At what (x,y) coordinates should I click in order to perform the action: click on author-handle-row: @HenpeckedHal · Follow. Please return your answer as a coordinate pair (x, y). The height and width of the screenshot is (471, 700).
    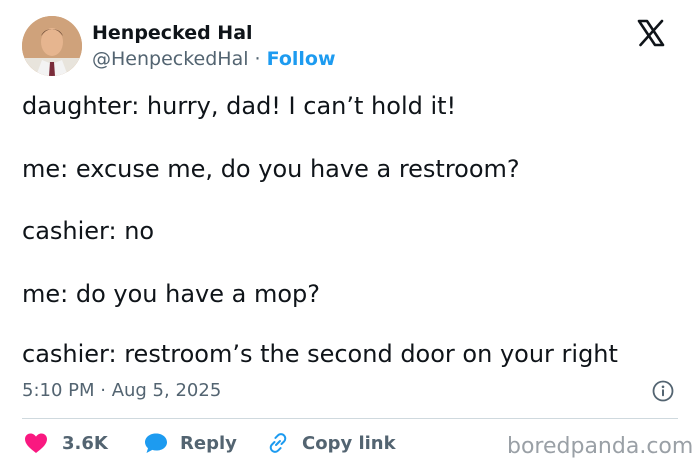
    Looking at the image, I should click on (214, 59).